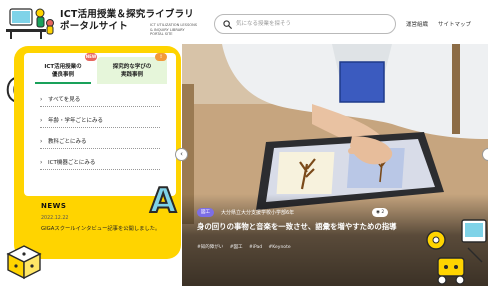  I want to click on tab-inquiry-line1: 探究的な学びの, so click(132, 67).